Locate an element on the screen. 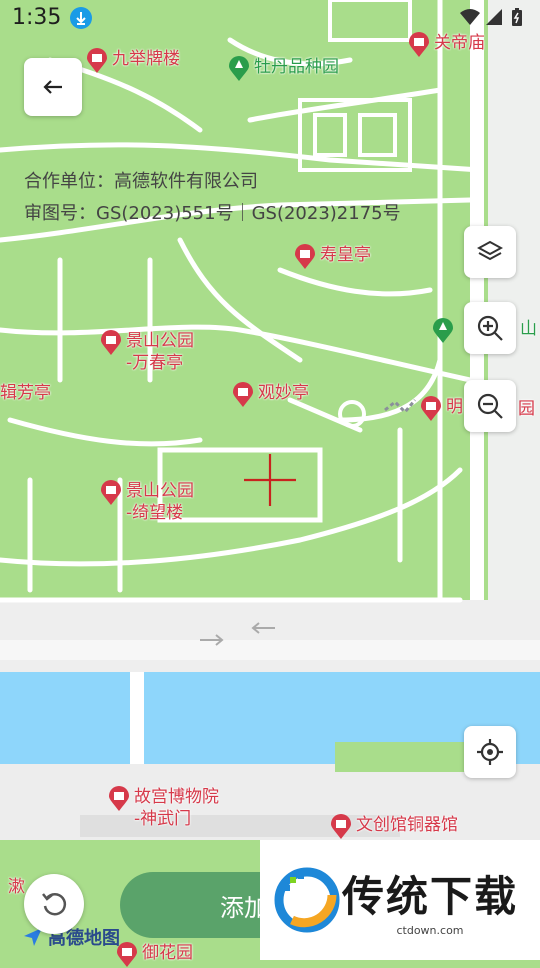  poi-yuhuayuan: 御花园 is located at coordinates (154, 955).